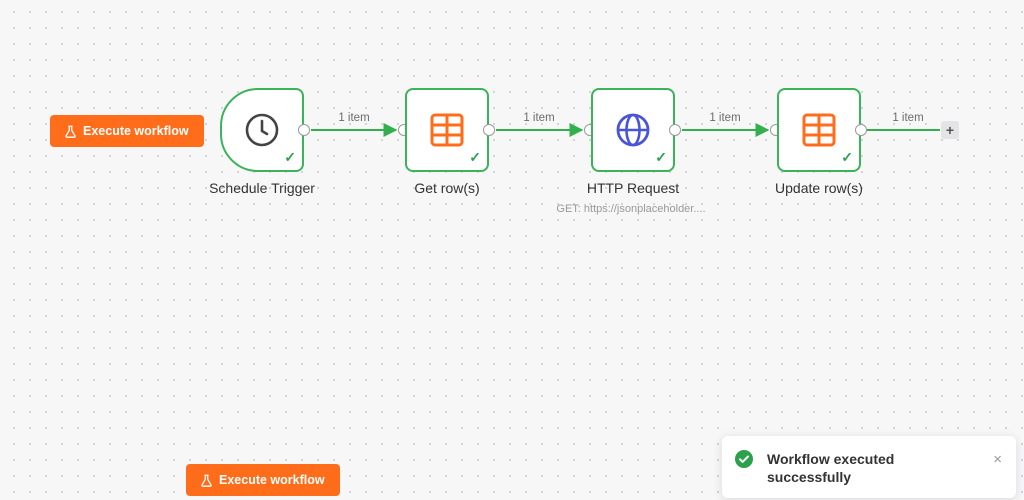 The image size is (1024, 500). What do you see at coordinates (819, 188) in the screenshot?
I see `node-title: Update row(s)` at bounding box center [819, 188].